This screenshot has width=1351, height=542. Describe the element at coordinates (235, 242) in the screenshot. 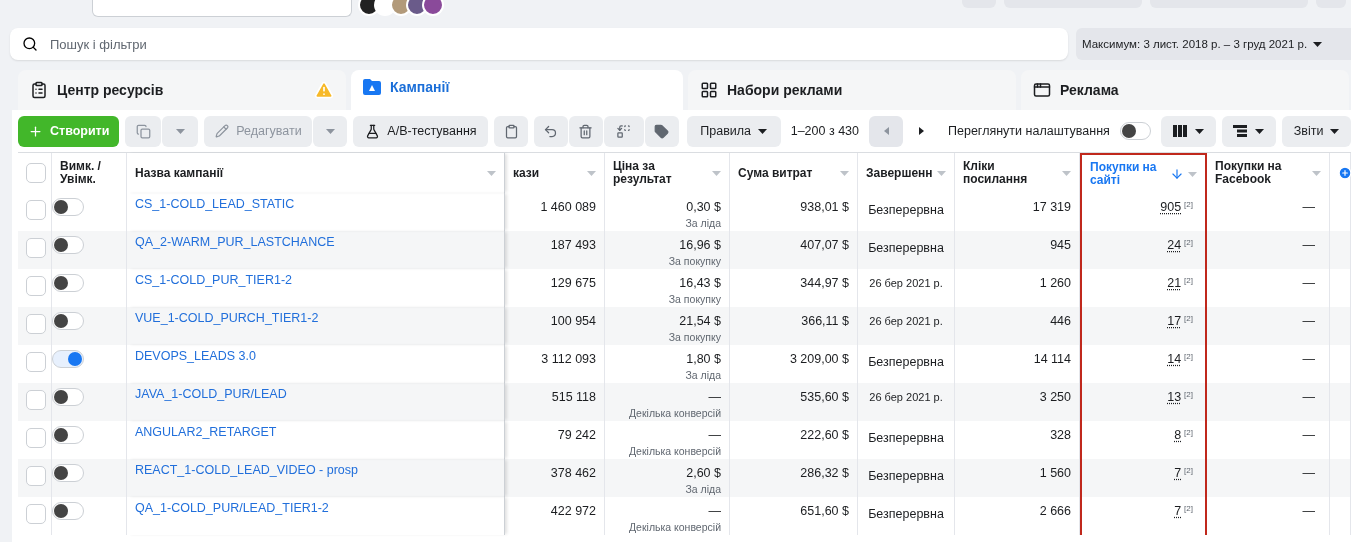

I see `campaign-name-link: QA_2-WARM_PUR_LASTCHANCE` at that location.